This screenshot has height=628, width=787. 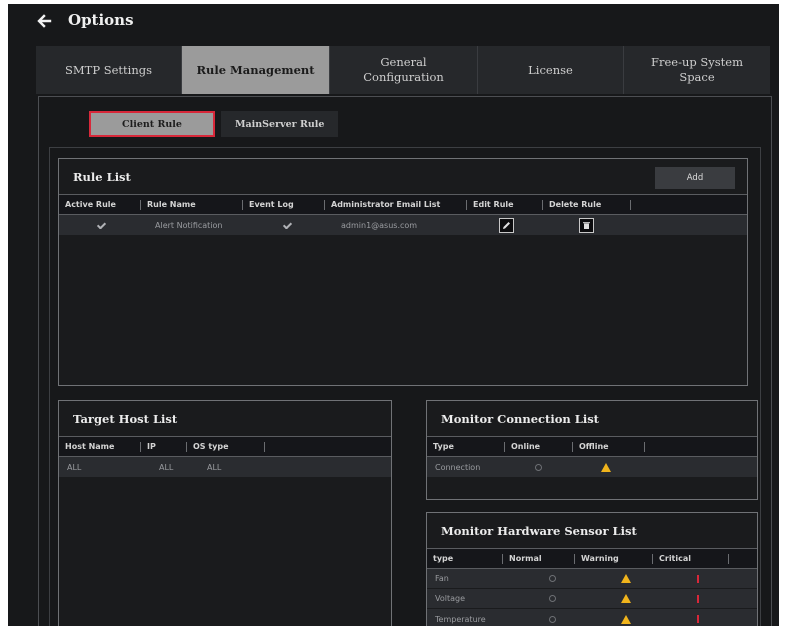 I want to click on trash-icon, so click(x=586, y=225).